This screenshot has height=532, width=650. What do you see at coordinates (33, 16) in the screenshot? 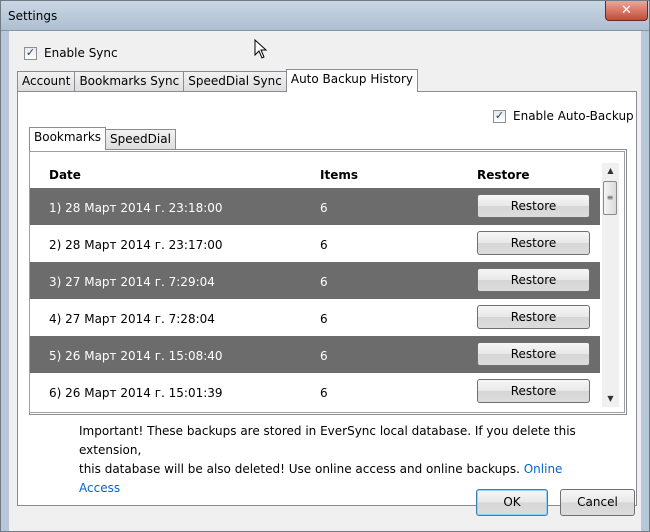
I see `window-title: Settings` at bounding box center [33, 16].